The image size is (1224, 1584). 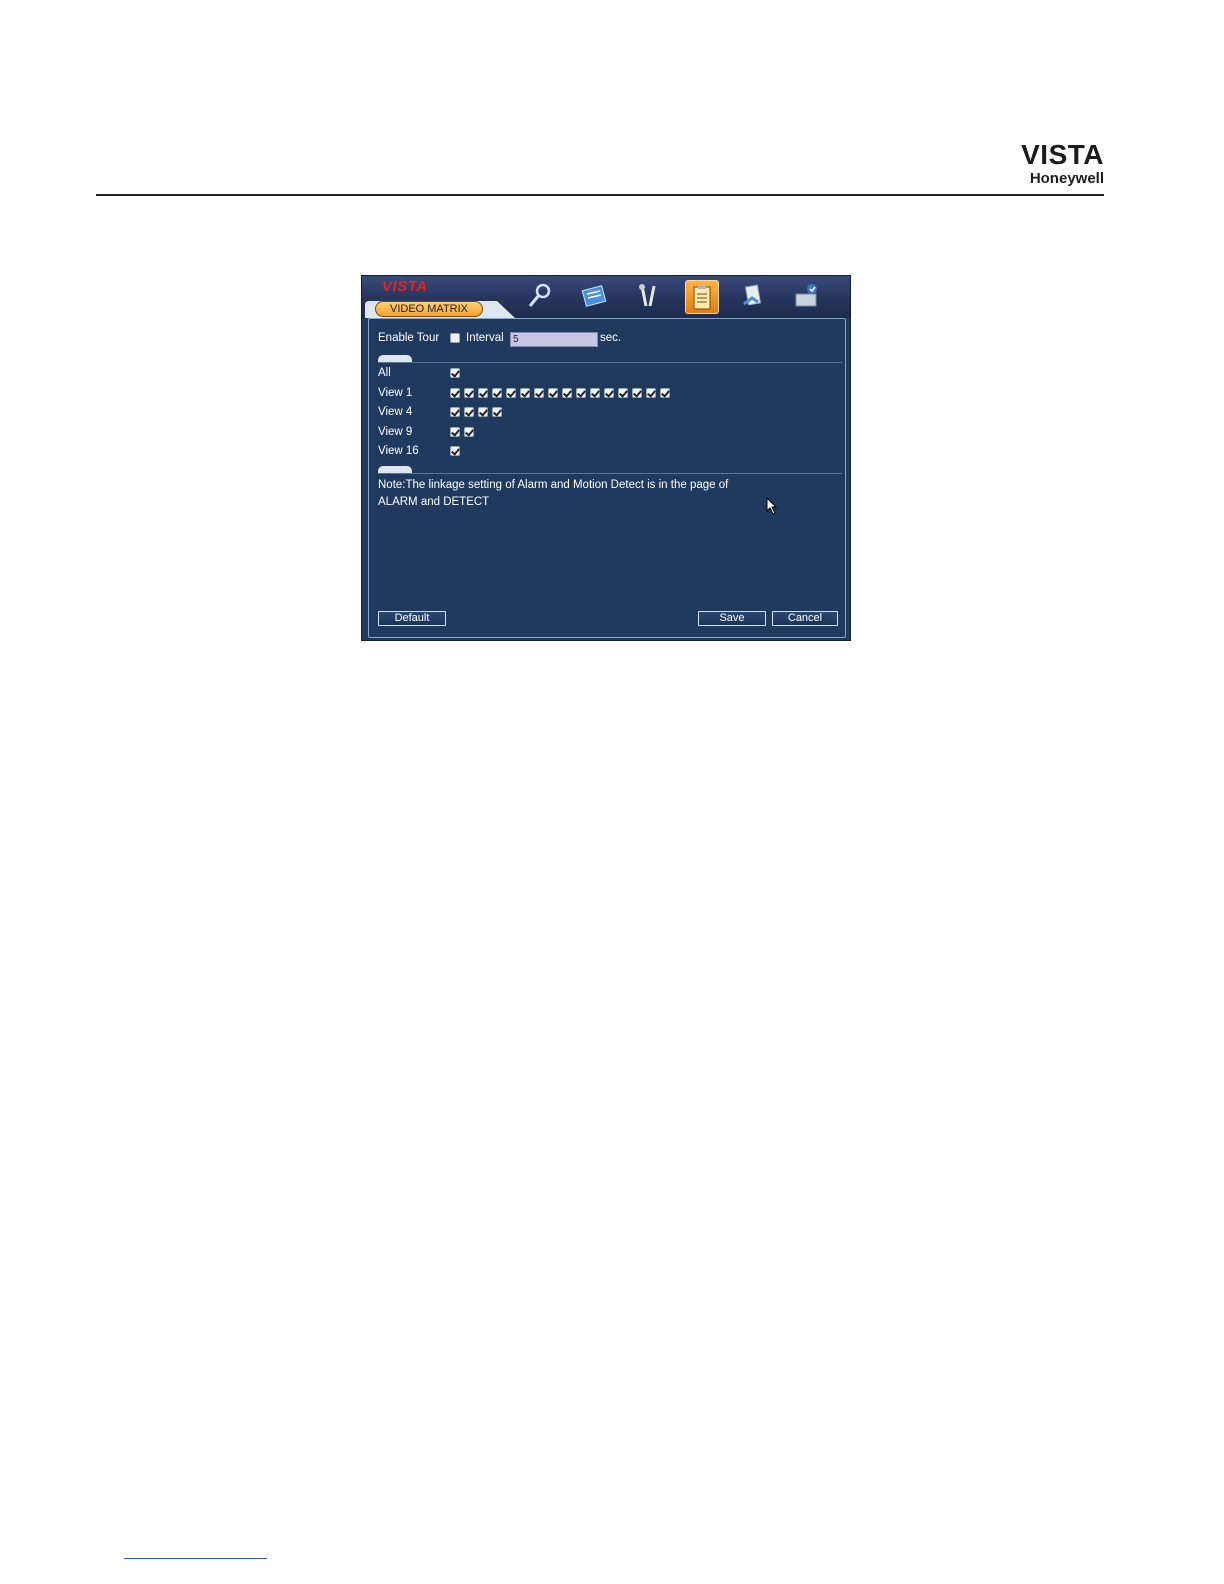 What do you see at coordinates (1062, 154) in the screenshot?
I see `brand-vista-text: VISTA` at bounding box center [1062, 154].